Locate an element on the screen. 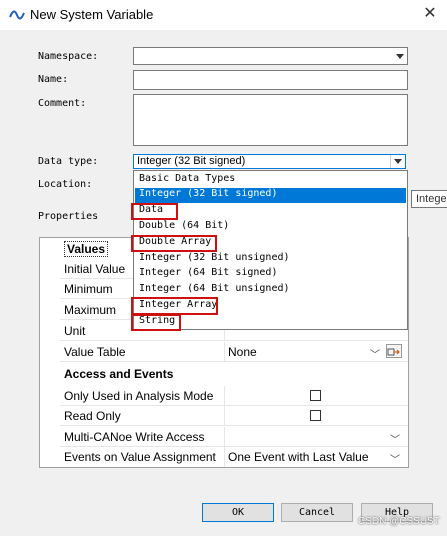 This screenshot has height=536, width=447. name-input is located at coordinates (270, 80).